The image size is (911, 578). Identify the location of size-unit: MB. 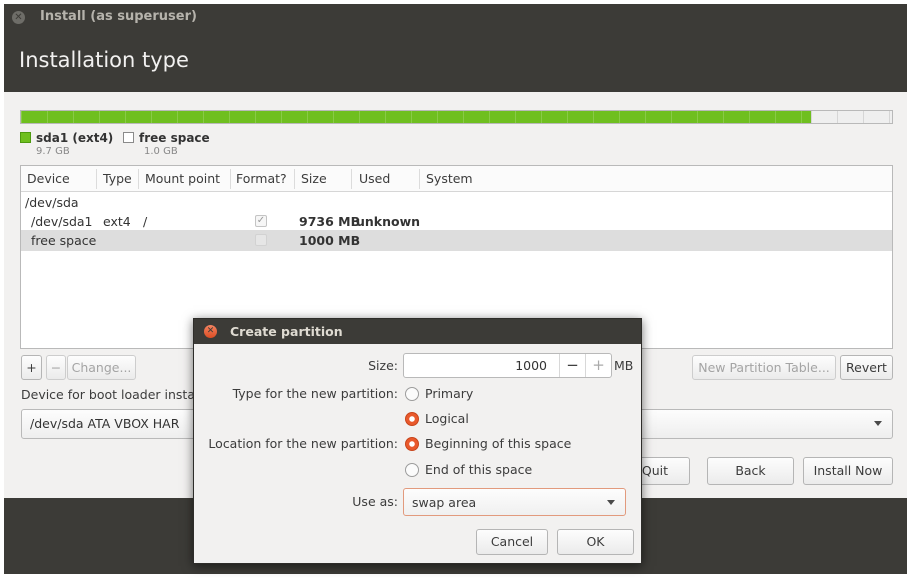
(624, 365).